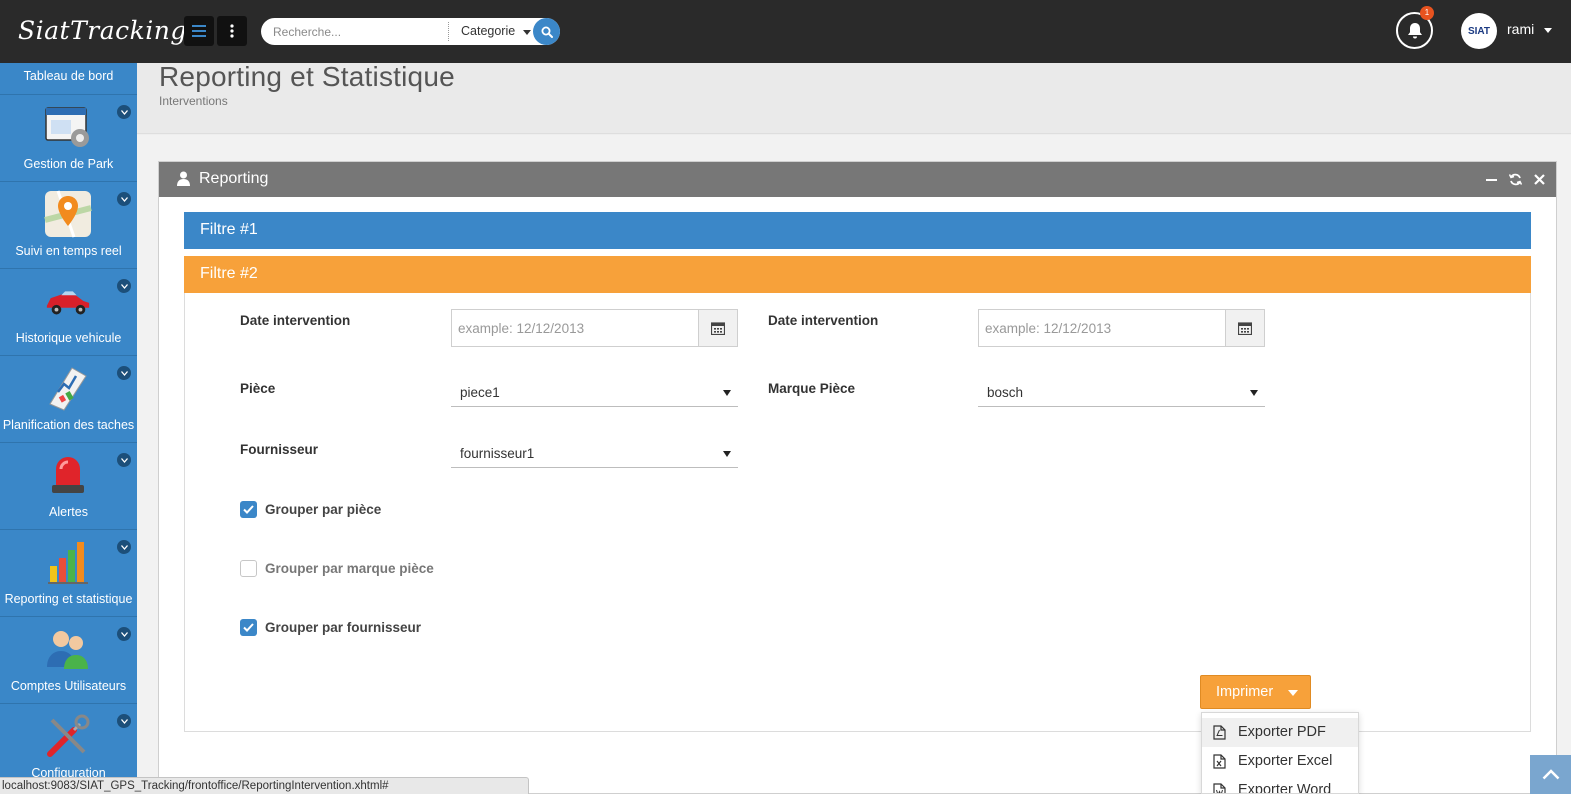 The height and width of the screenshot is (794, 1571). Describe the element at coordinates (248, 568) in the screenshot. I see `group-marque-checkbox` at that location.